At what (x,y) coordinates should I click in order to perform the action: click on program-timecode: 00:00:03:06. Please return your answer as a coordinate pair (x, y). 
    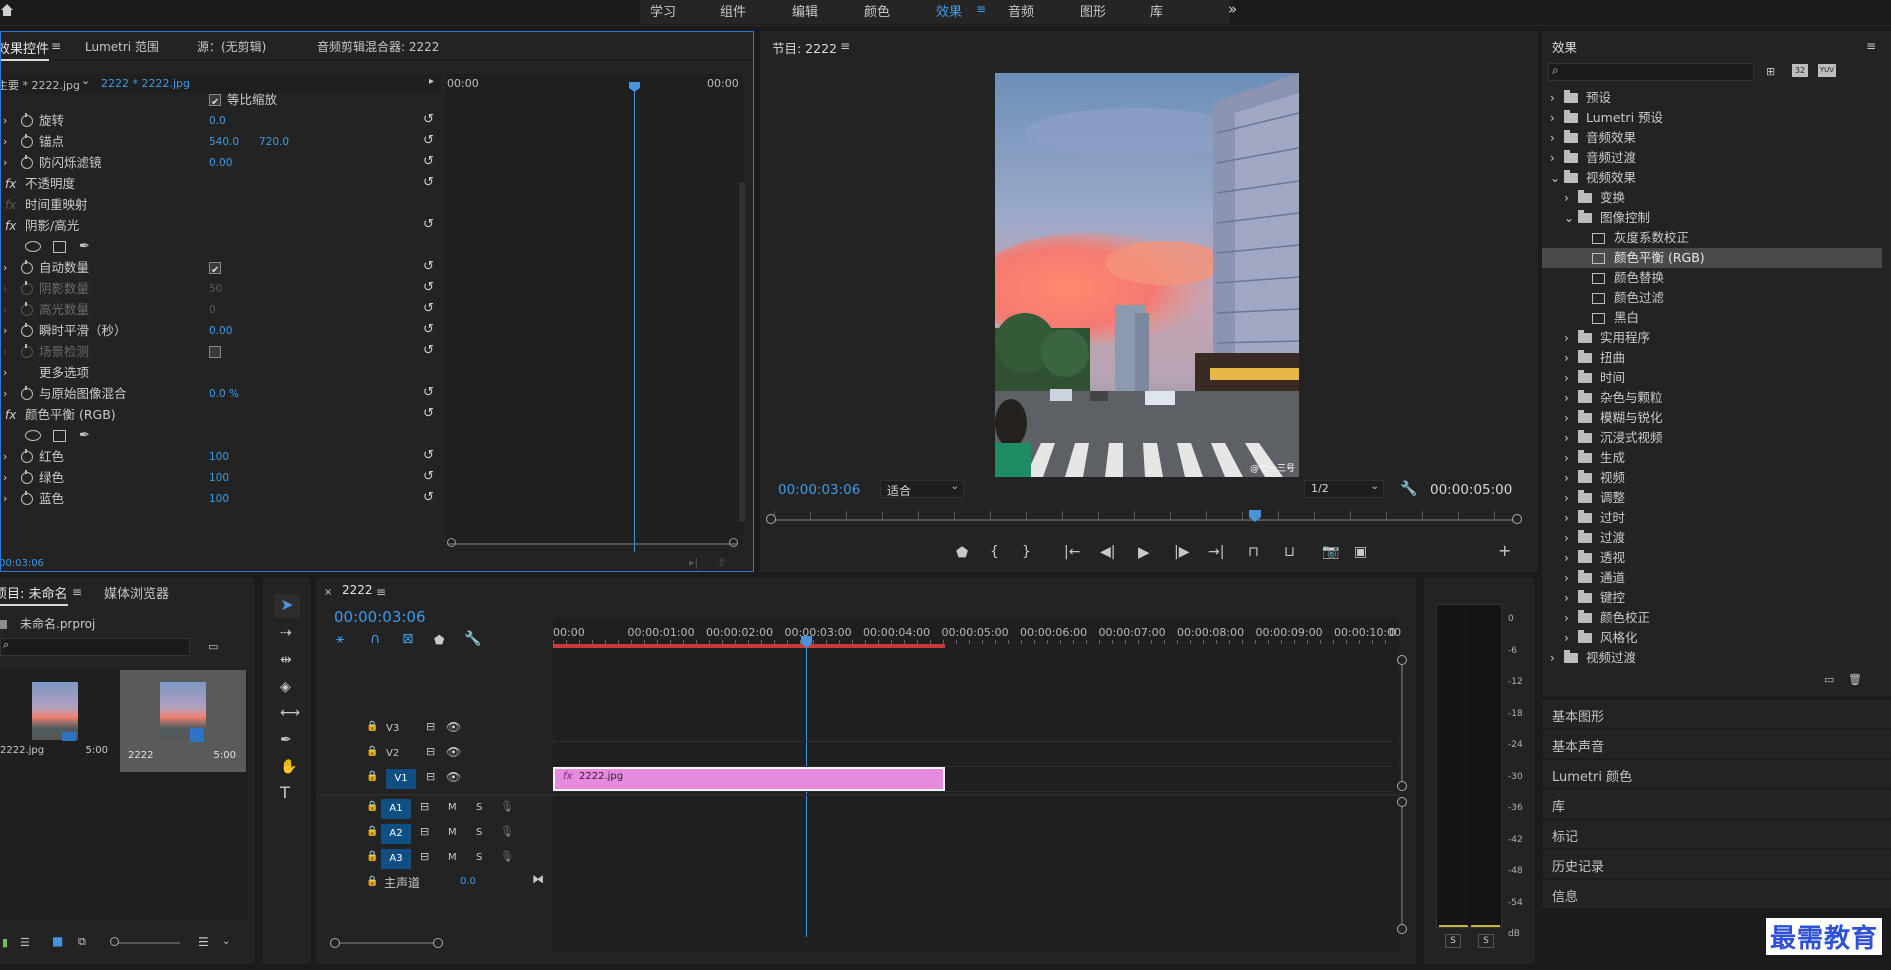
    Looking at the image, I should click on (819, 490).